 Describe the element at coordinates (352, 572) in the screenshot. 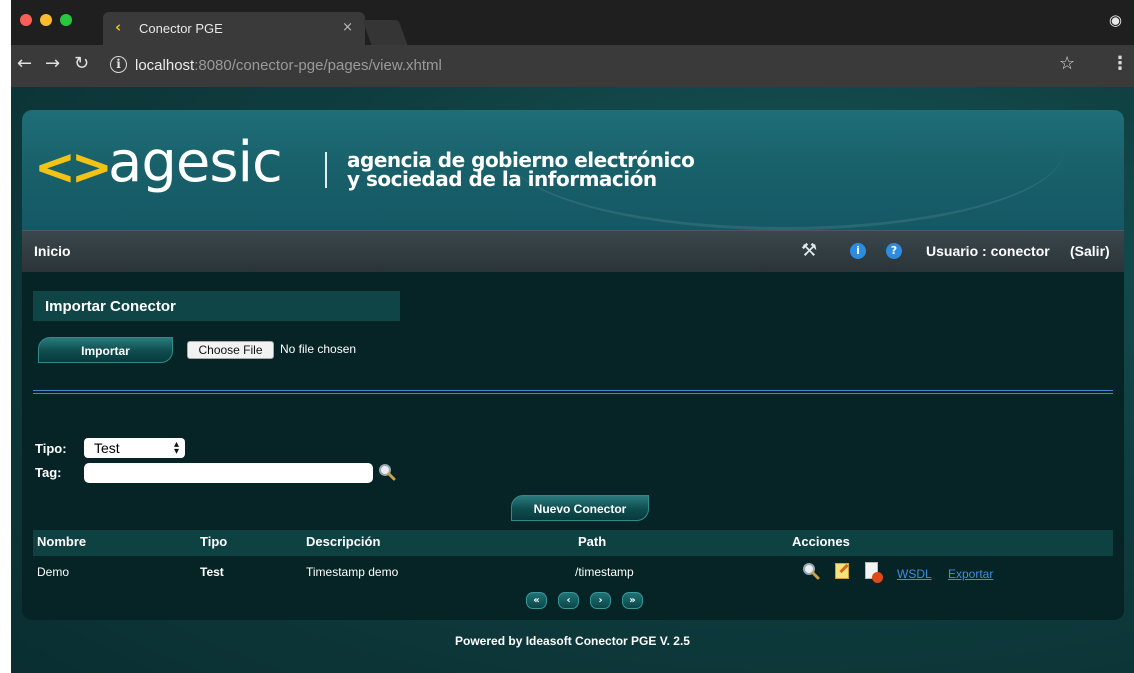

I see `cell-descripcion: Timestamp demo` at that location.